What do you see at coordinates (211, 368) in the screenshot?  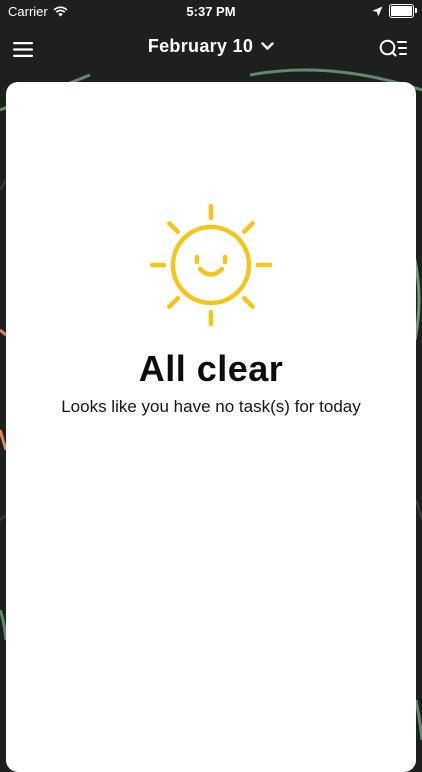 I see `empty-state-title: All clear` at bounding box center [211, 368].